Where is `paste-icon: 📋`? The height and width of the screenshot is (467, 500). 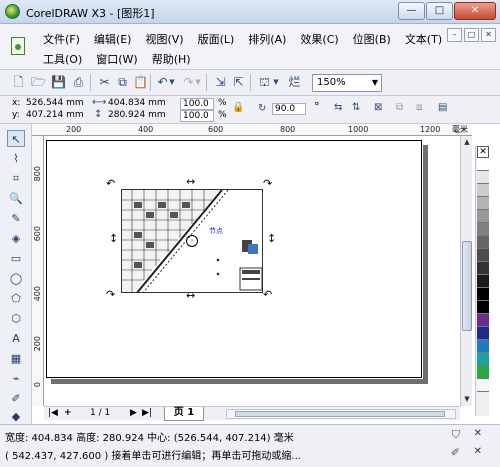
paste-icon: 📋 is located at coordinates (140, 82).